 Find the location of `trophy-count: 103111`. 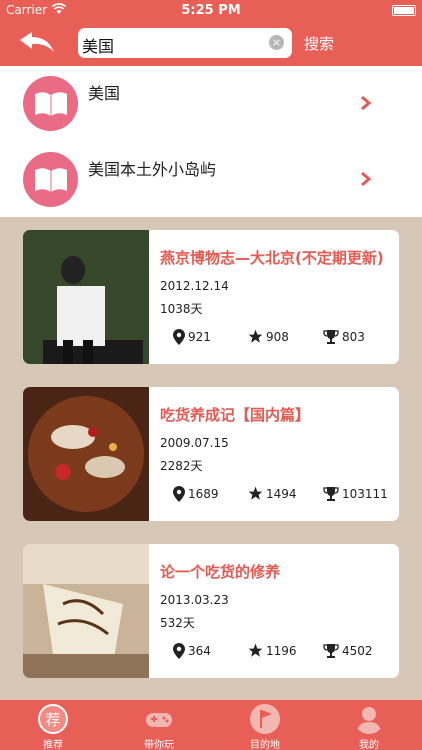

trophy-count: 103111 is located at coordinates (355, 494).